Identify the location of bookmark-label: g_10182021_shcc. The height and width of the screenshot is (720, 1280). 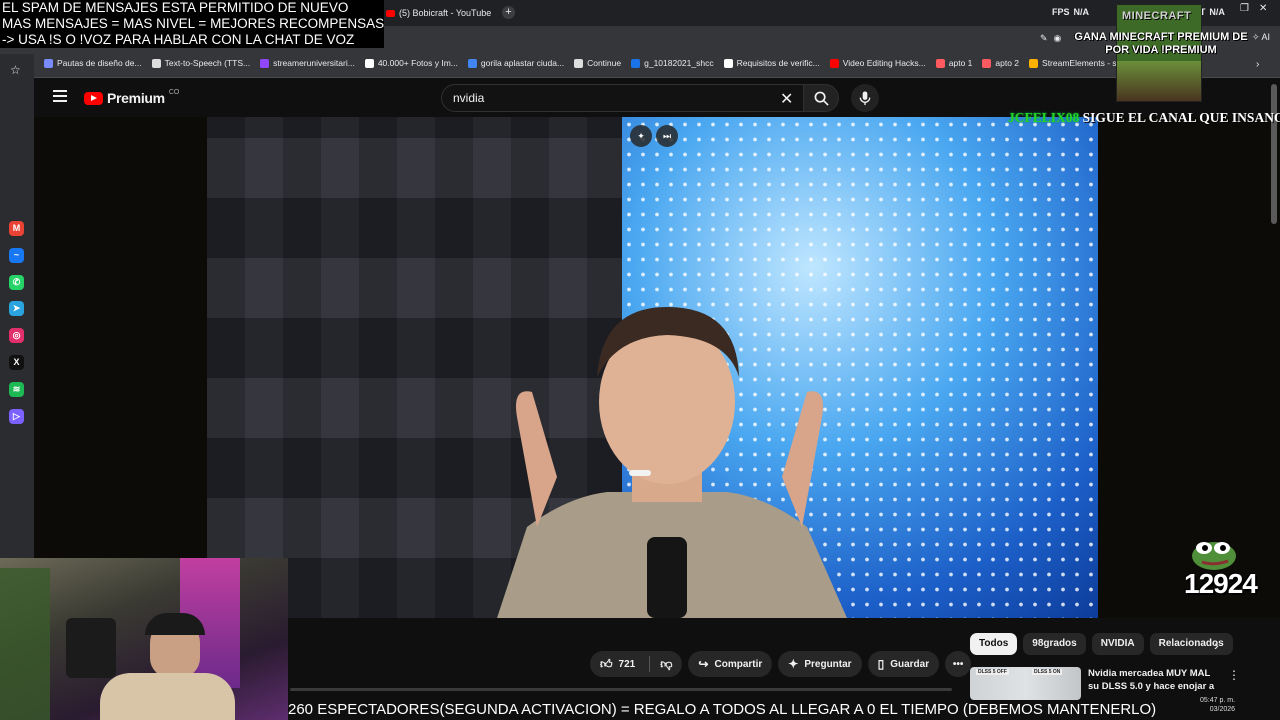
(679, 63).